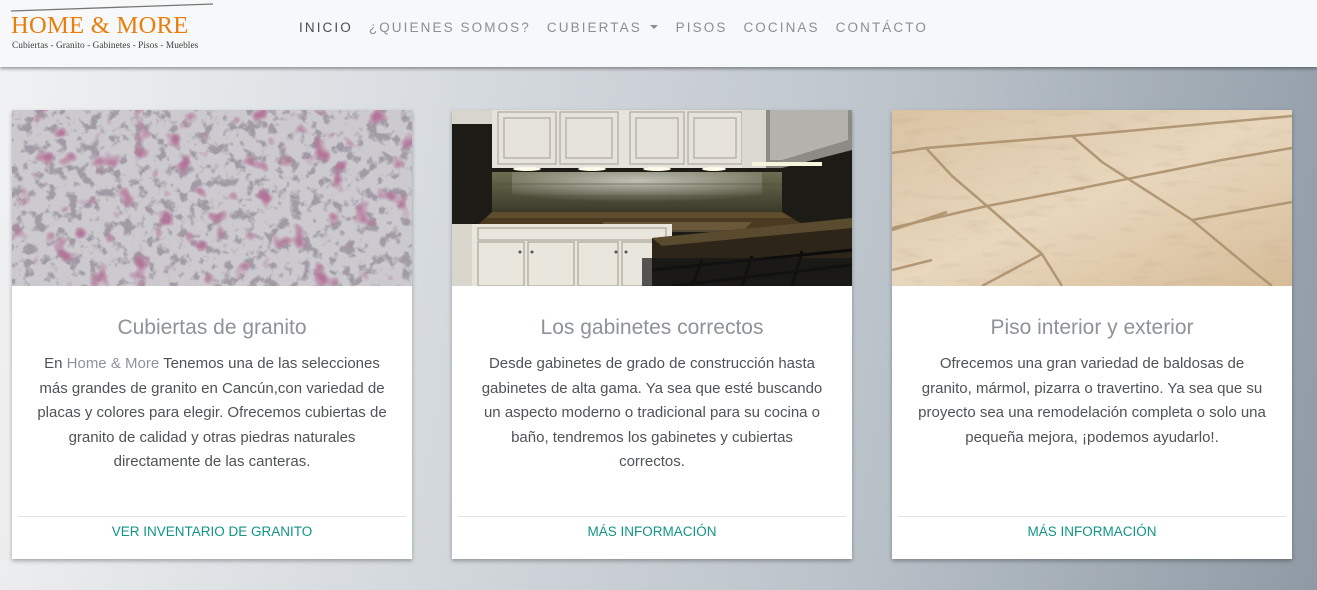 The width and height of the screenshot is (1317, 590). I want to click on logo-title: HOME & MORE, so click(100, 25).